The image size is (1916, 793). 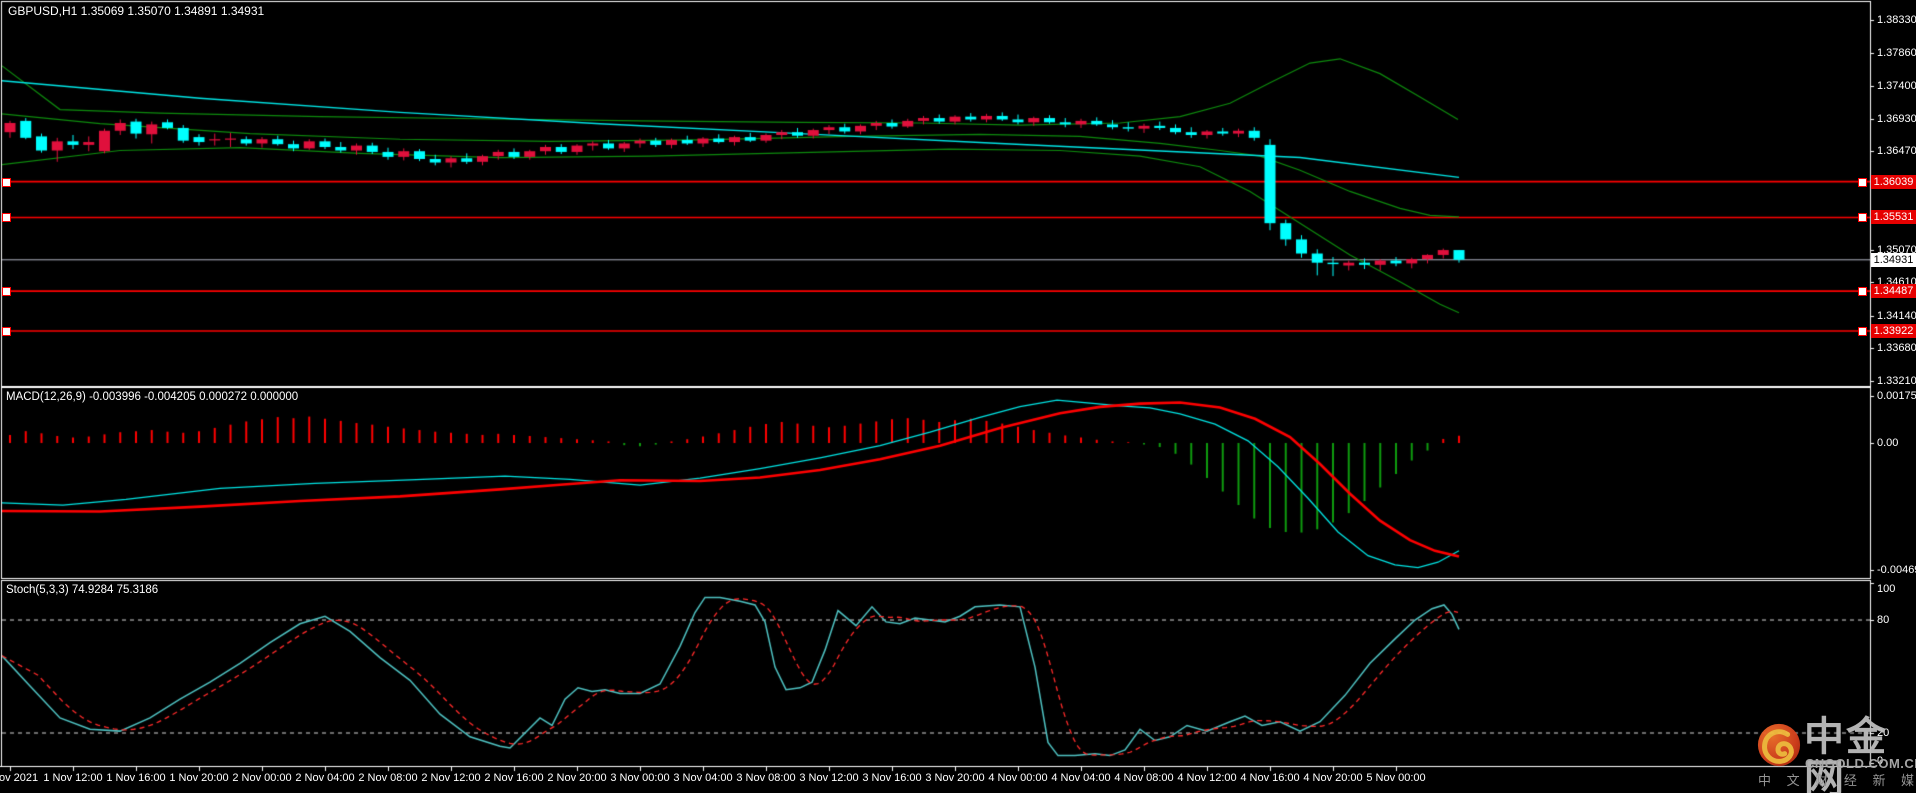 I want to click on price-axis-tick-label: 1.38330, so click(x=1896, y=20).